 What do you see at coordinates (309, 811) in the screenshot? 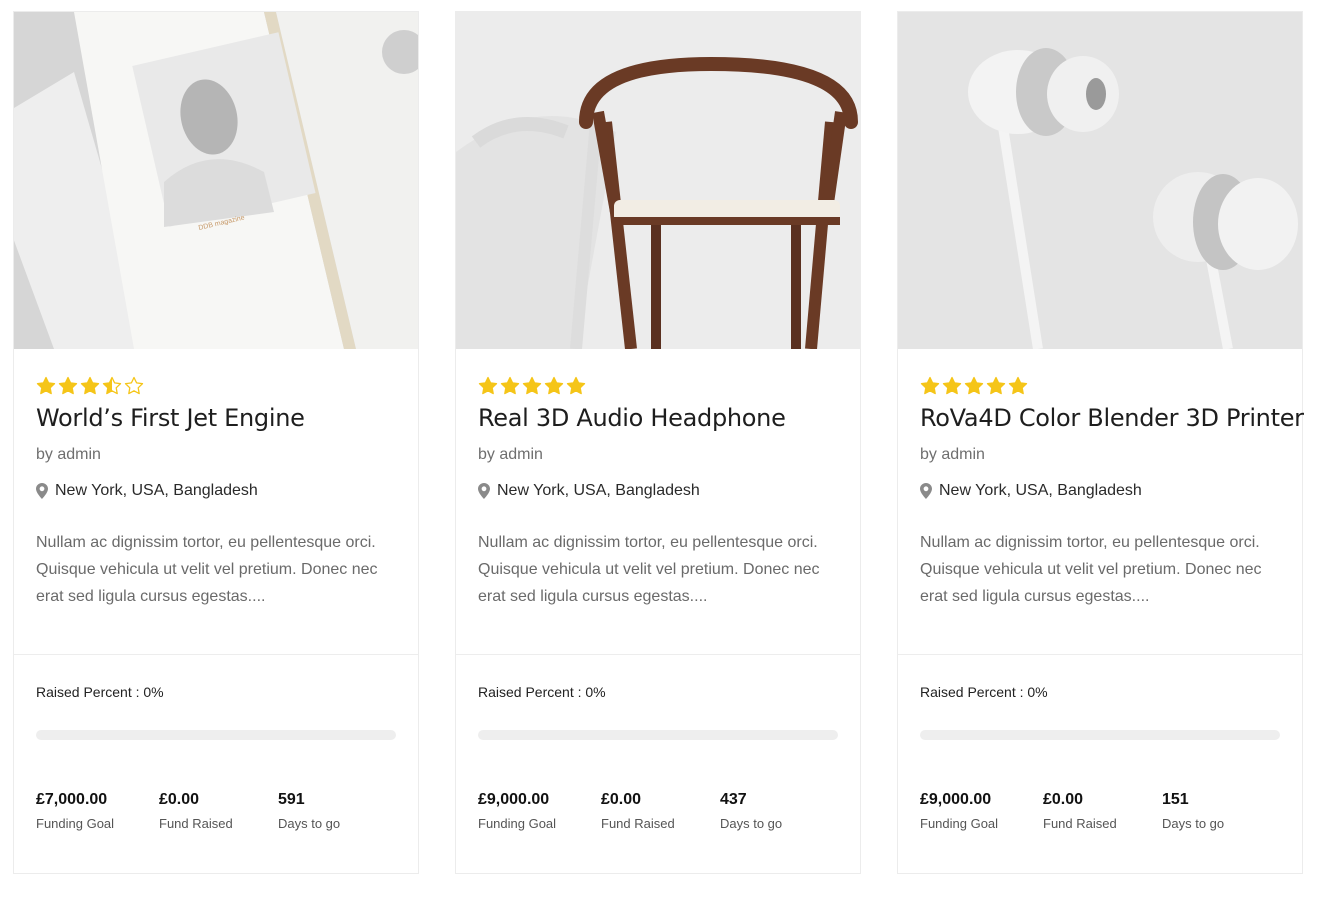
I see `days-to-go: 591 Days to go` at bounding box center [309, 811].